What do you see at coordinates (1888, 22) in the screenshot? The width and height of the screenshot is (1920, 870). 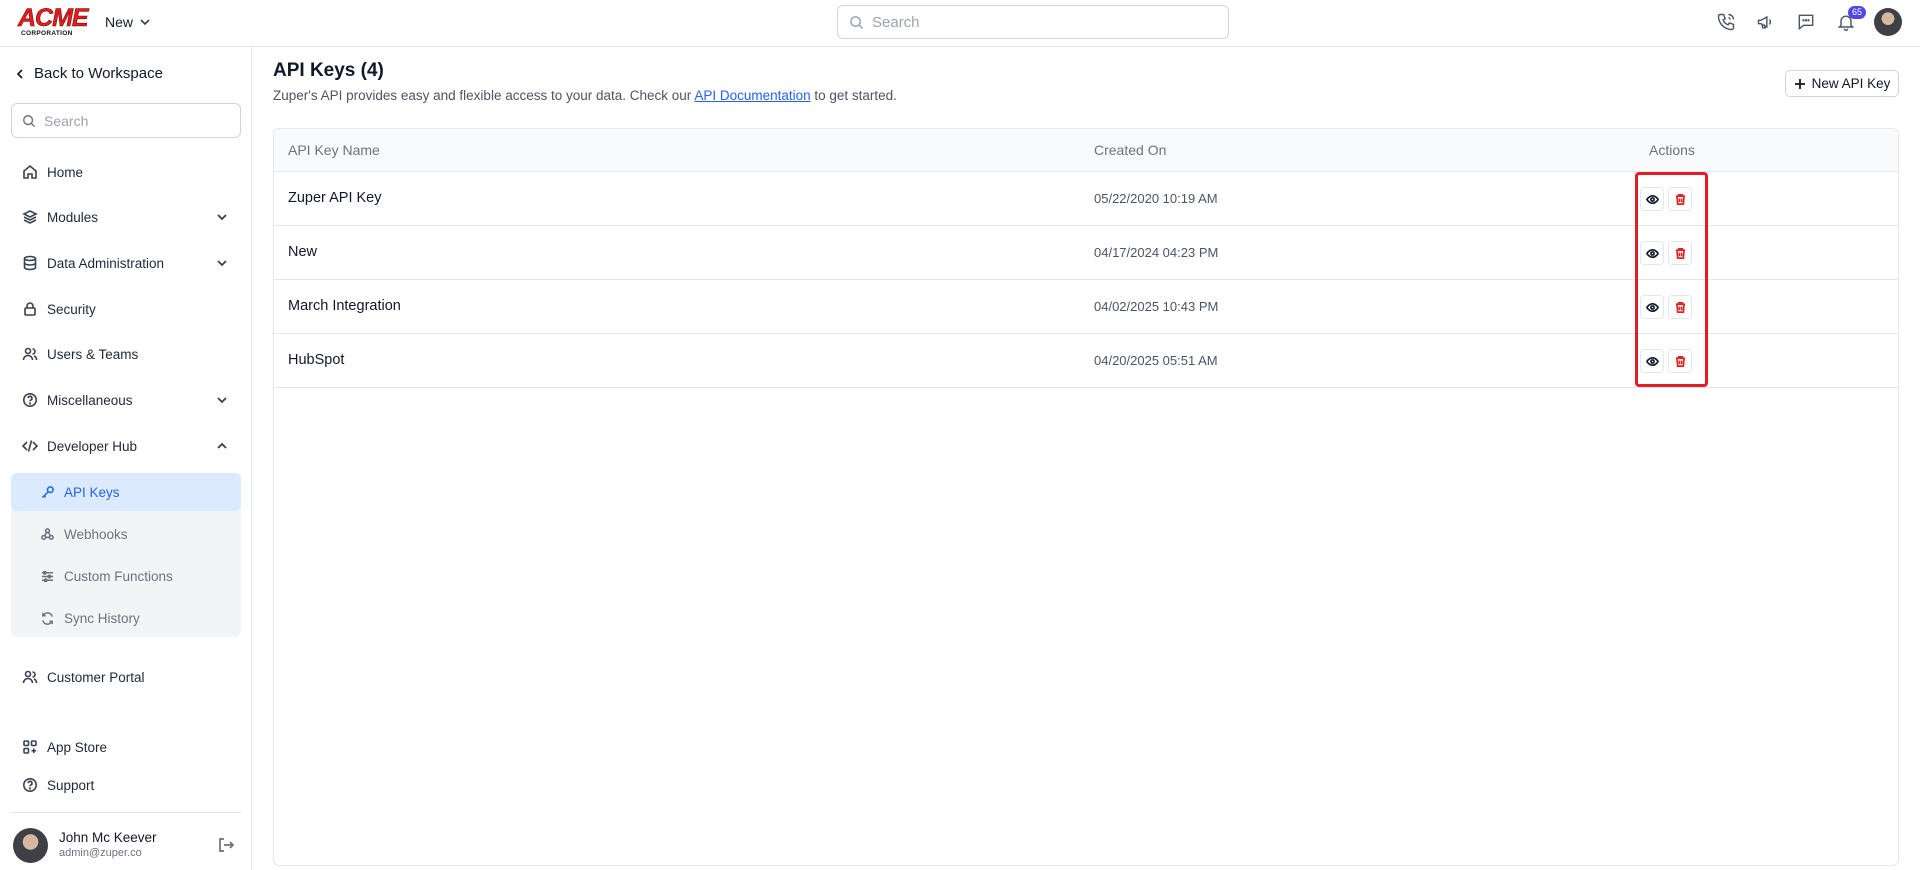 I see `profile-avatar` at bounding box center [1888, 22].